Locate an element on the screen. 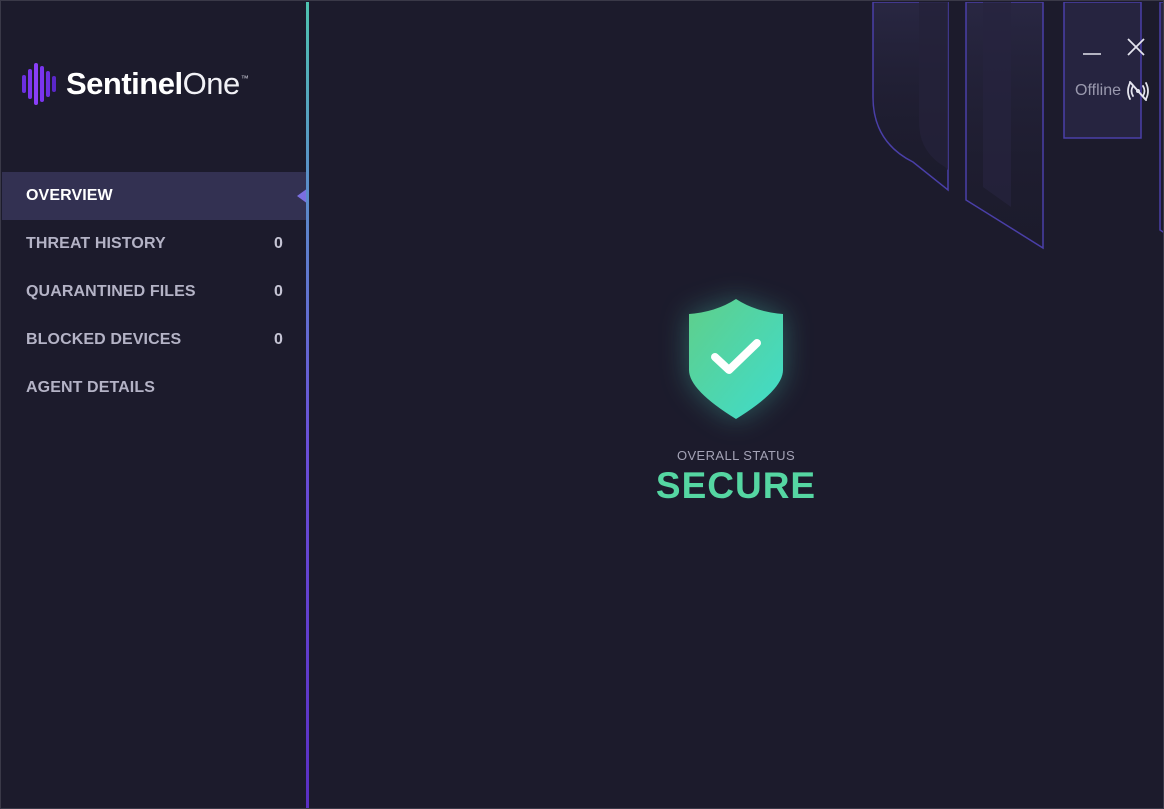  sidebar-item-blocked-devices: BLOCKED DEVICES 0 is located at coordinates (154, 340).